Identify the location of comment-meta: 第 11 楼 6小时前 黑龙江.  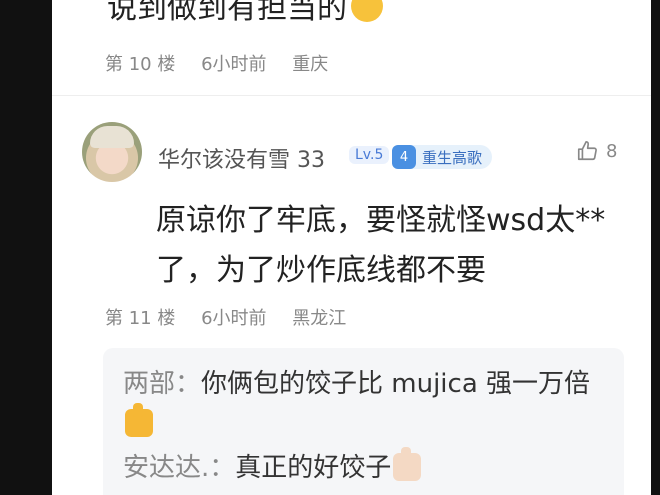
(235, 317).